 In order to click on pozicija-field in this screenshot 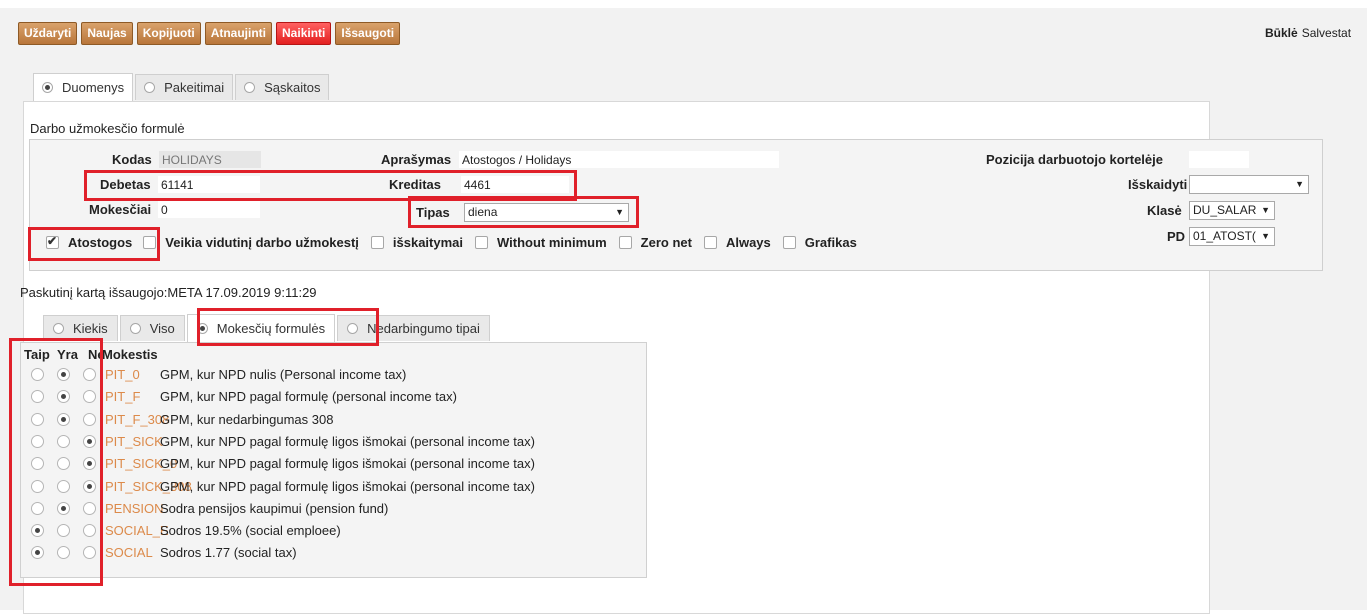, I will do `click(1219, 159)`.